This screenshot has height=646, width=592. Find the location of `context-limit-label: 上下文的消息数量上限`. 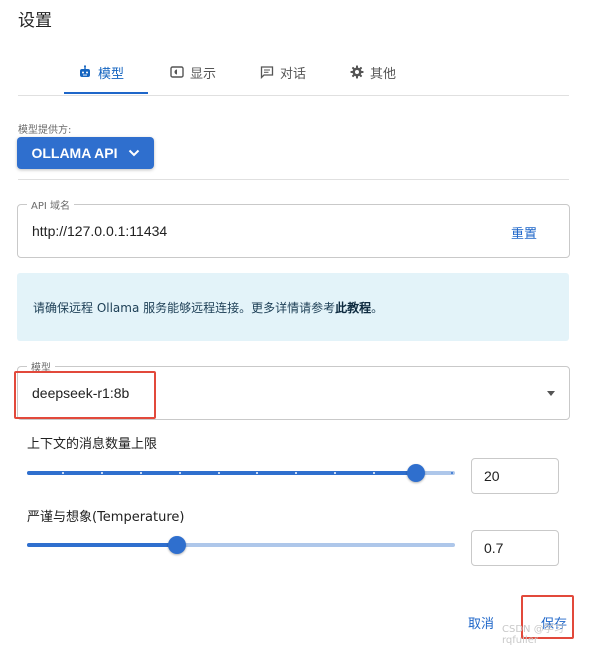

context-limit-label: 上下文的消息数量上限 is located at coordinates (92, 444).